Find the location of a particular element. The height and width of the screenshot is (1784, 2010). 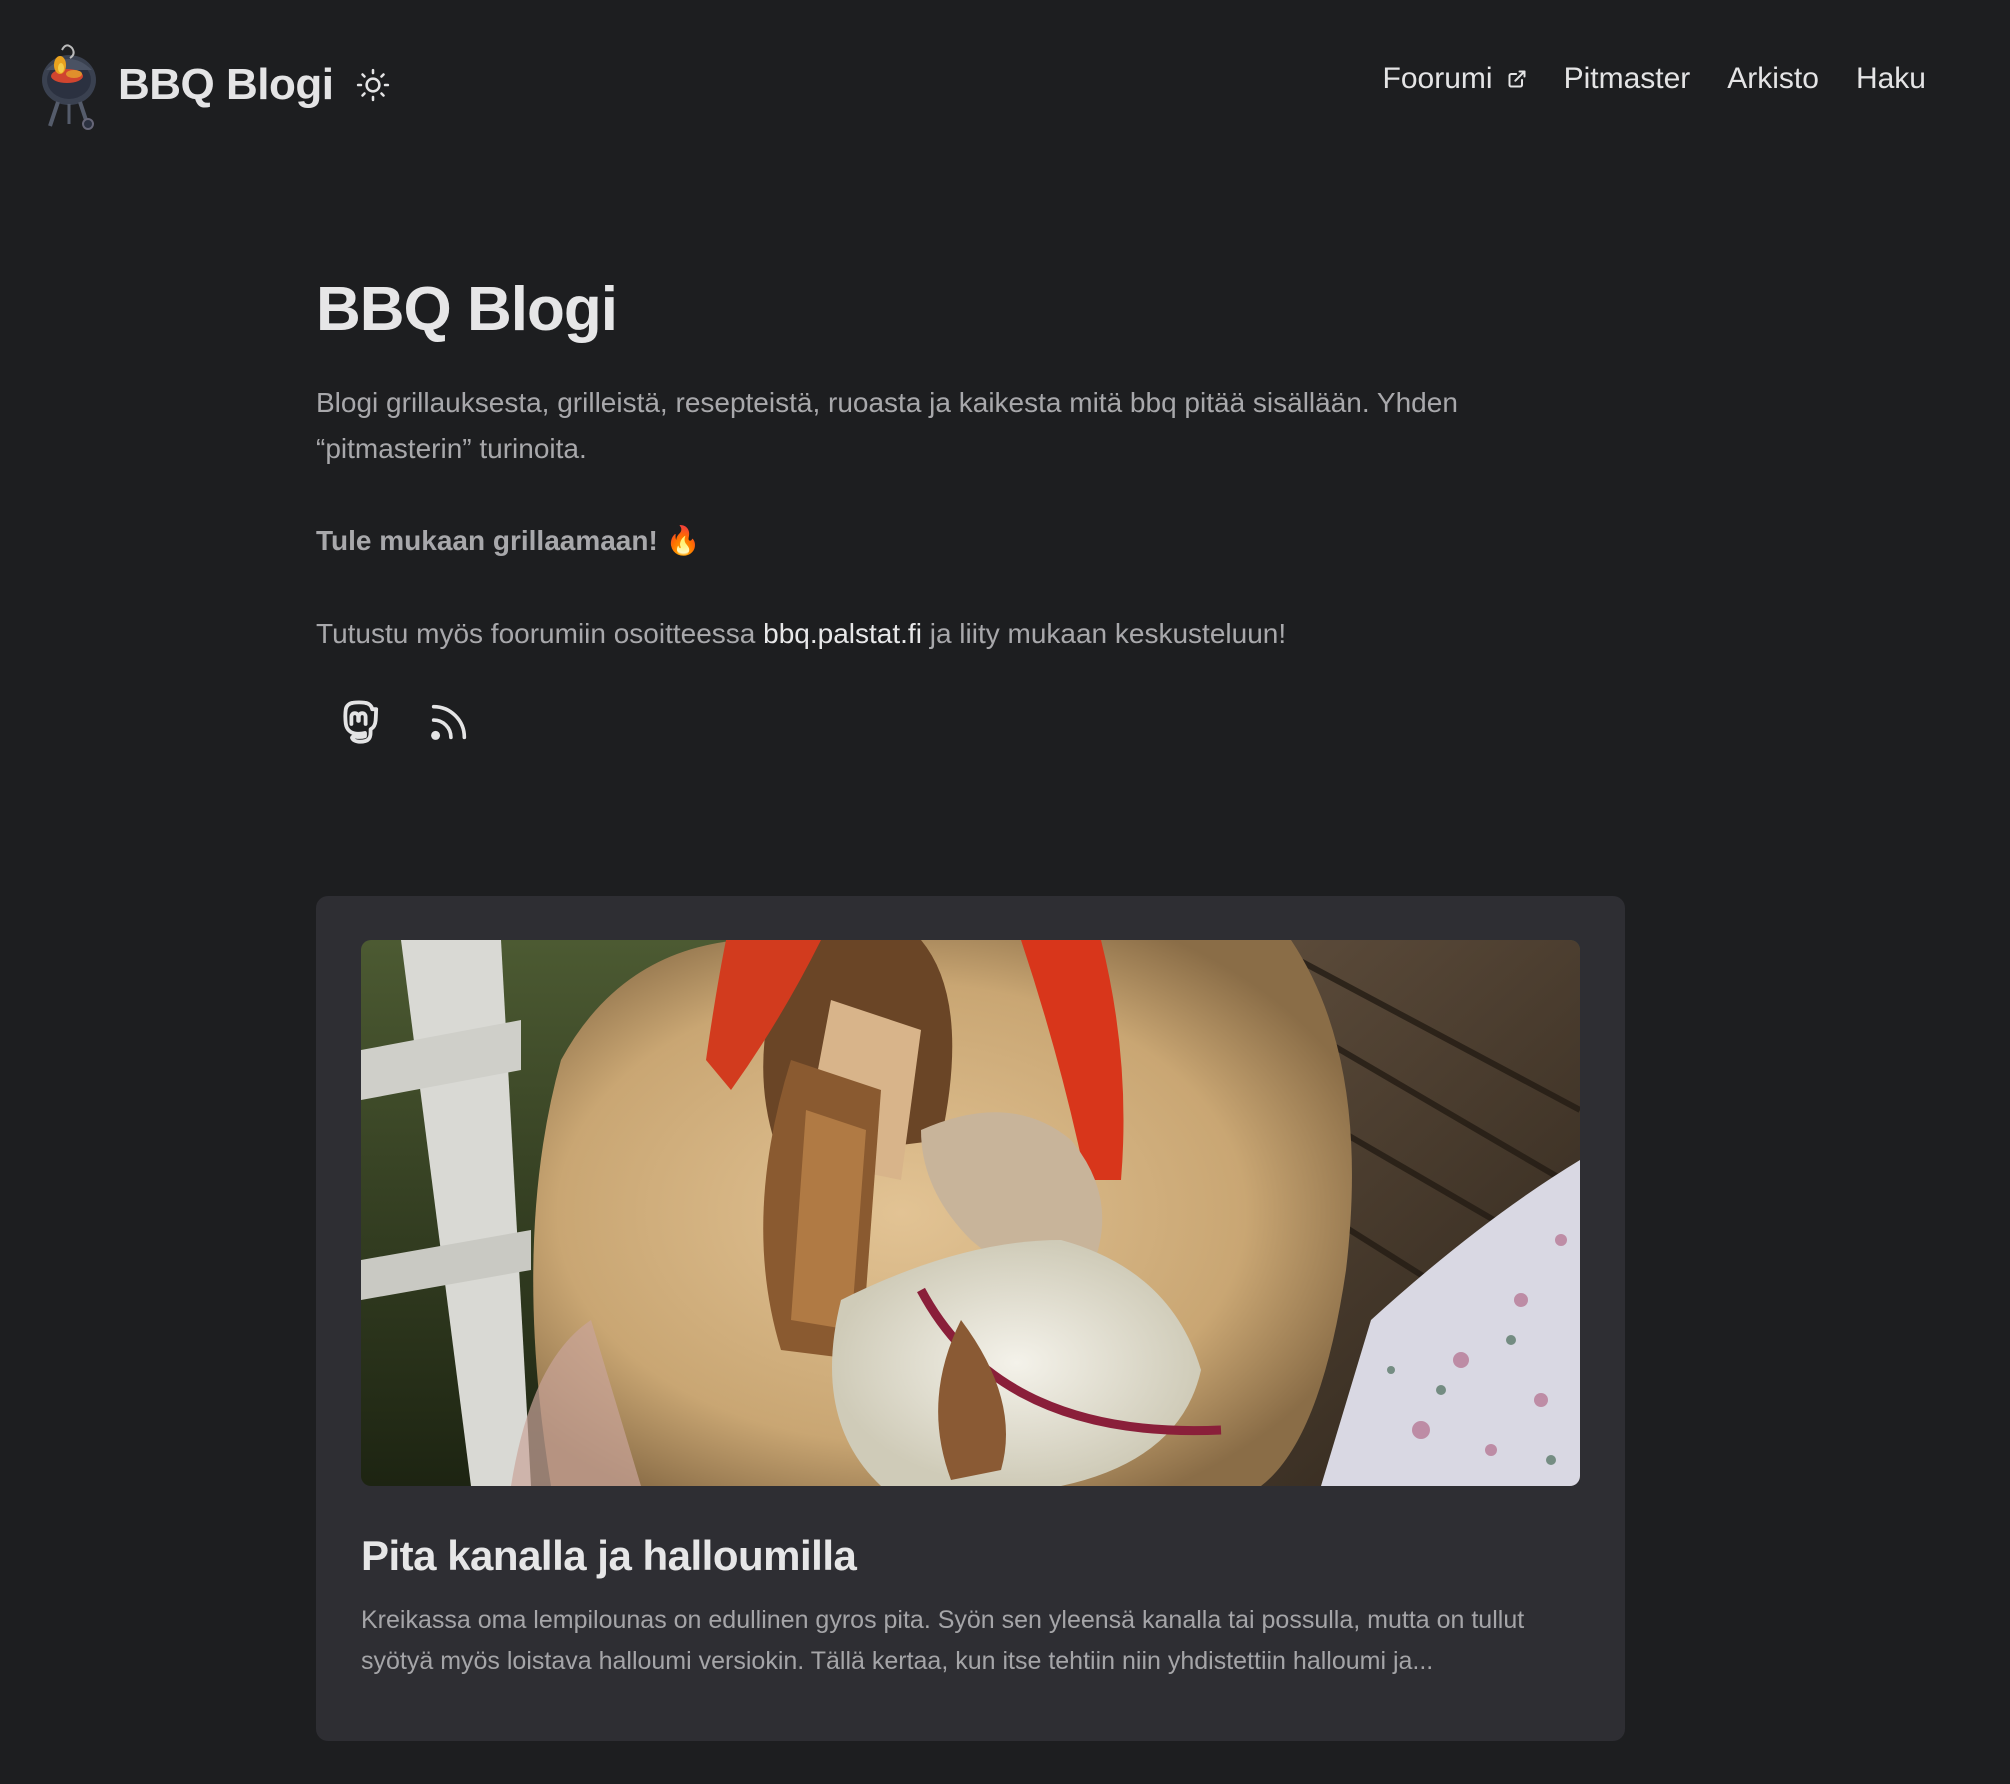

nav-item-haku: Haku is located at coordinates (1891, 79).